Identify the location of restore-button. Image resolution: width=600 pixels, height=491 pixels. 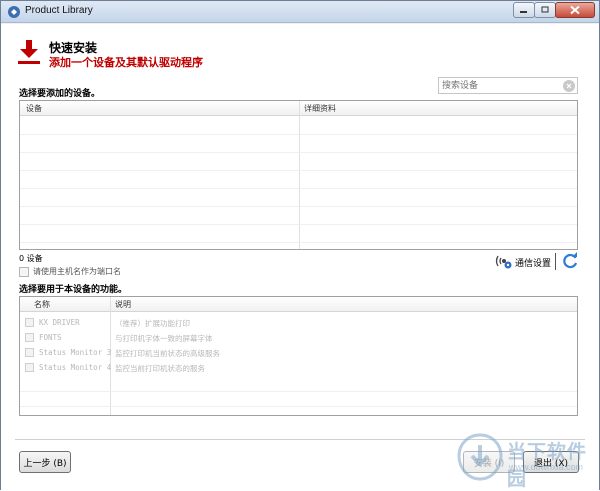
(545, 10).